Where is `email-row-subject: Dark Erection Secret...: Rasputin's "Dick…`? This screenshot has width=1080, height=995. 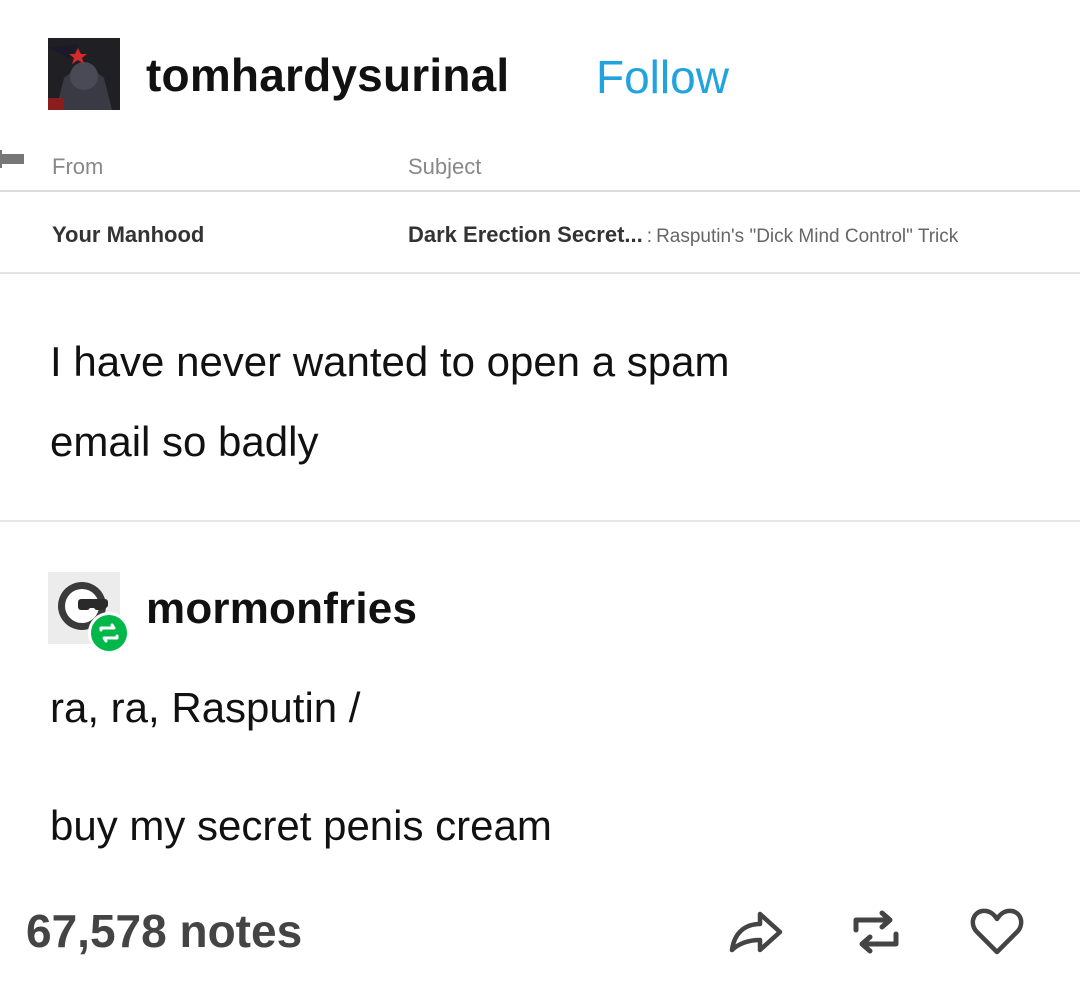
email-row-subject: Dark Erection Secret...: Rasputin's "Dick… is located at coordinates (744, 235).